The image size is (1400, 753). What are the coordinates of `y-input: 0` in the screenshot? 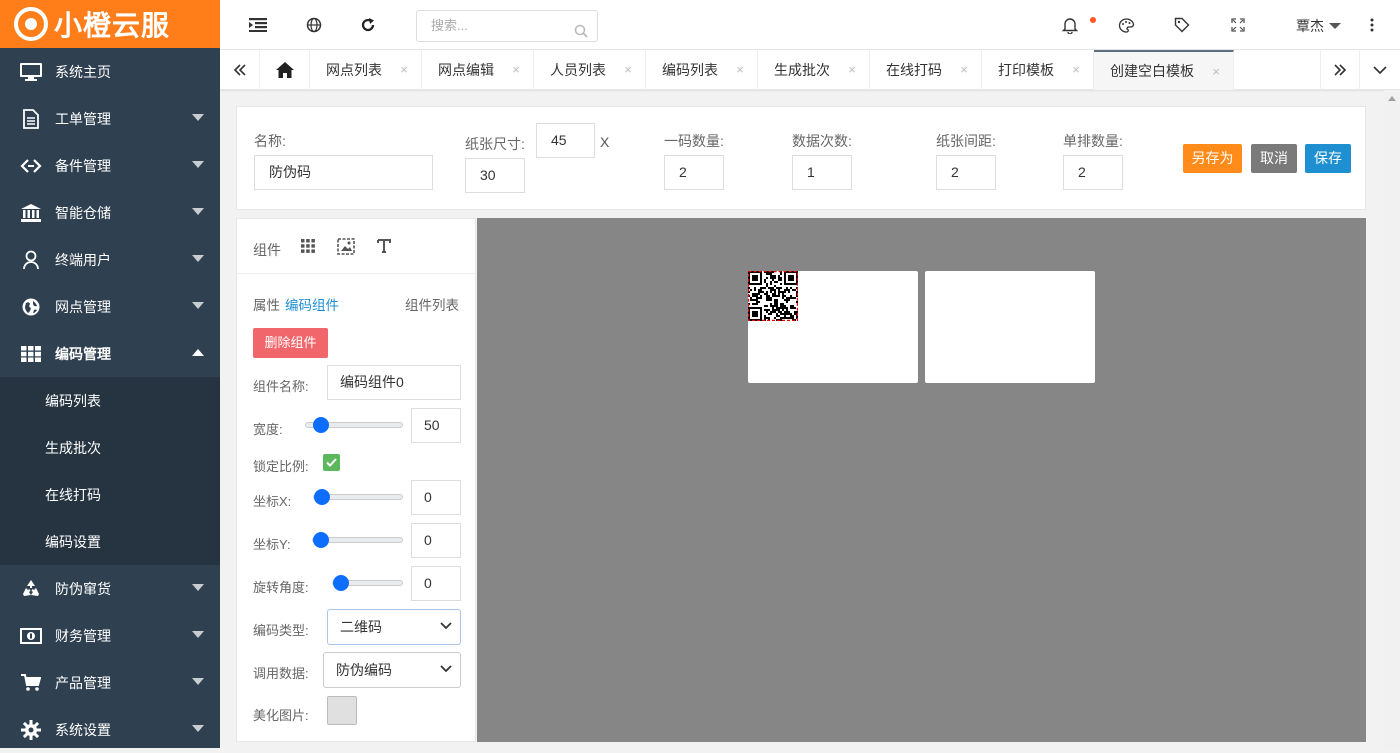 It's located at (436, 540).